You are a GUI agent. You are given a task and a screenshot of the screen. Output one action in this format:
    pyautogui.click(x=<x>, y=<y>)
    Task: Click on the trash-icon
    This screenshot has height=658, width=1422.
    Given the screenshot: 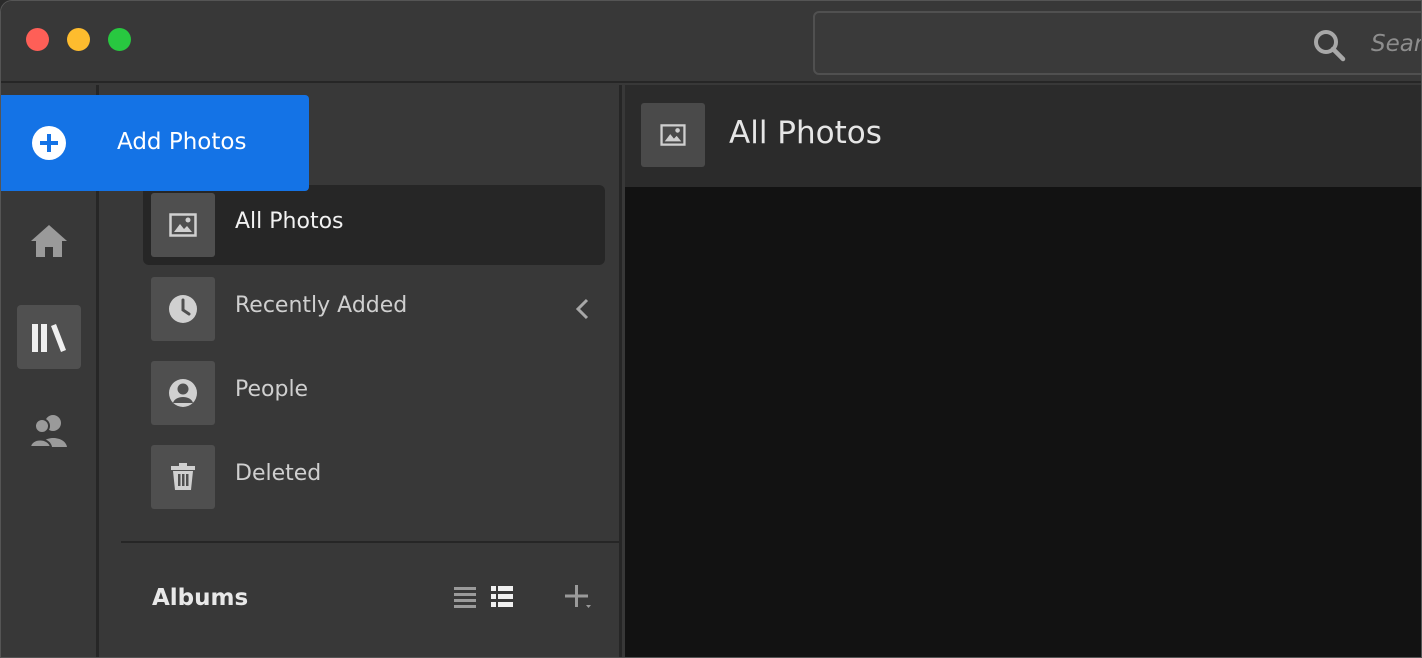 What is the action you would take?
    pyautogui.click(x=183, y=476)
    